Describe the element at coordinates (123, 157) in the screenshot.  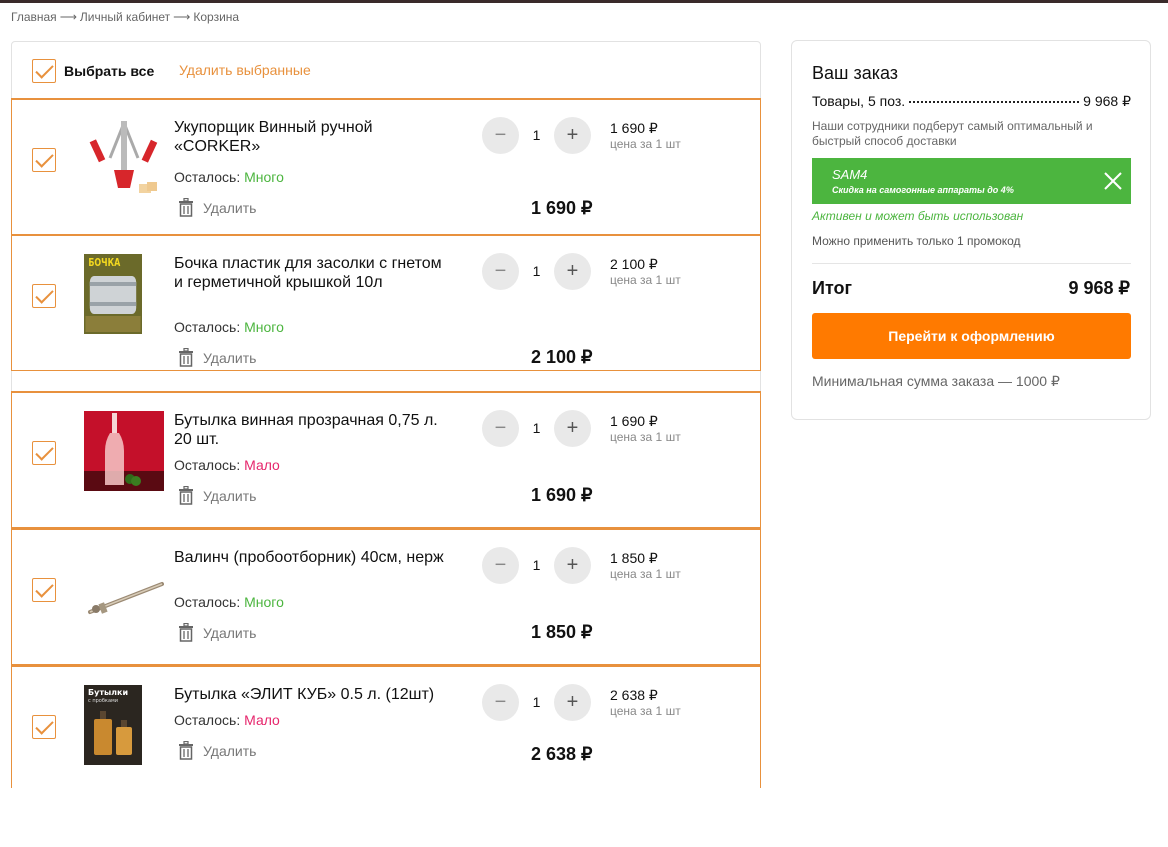
I see `product-image-corker` at that location.